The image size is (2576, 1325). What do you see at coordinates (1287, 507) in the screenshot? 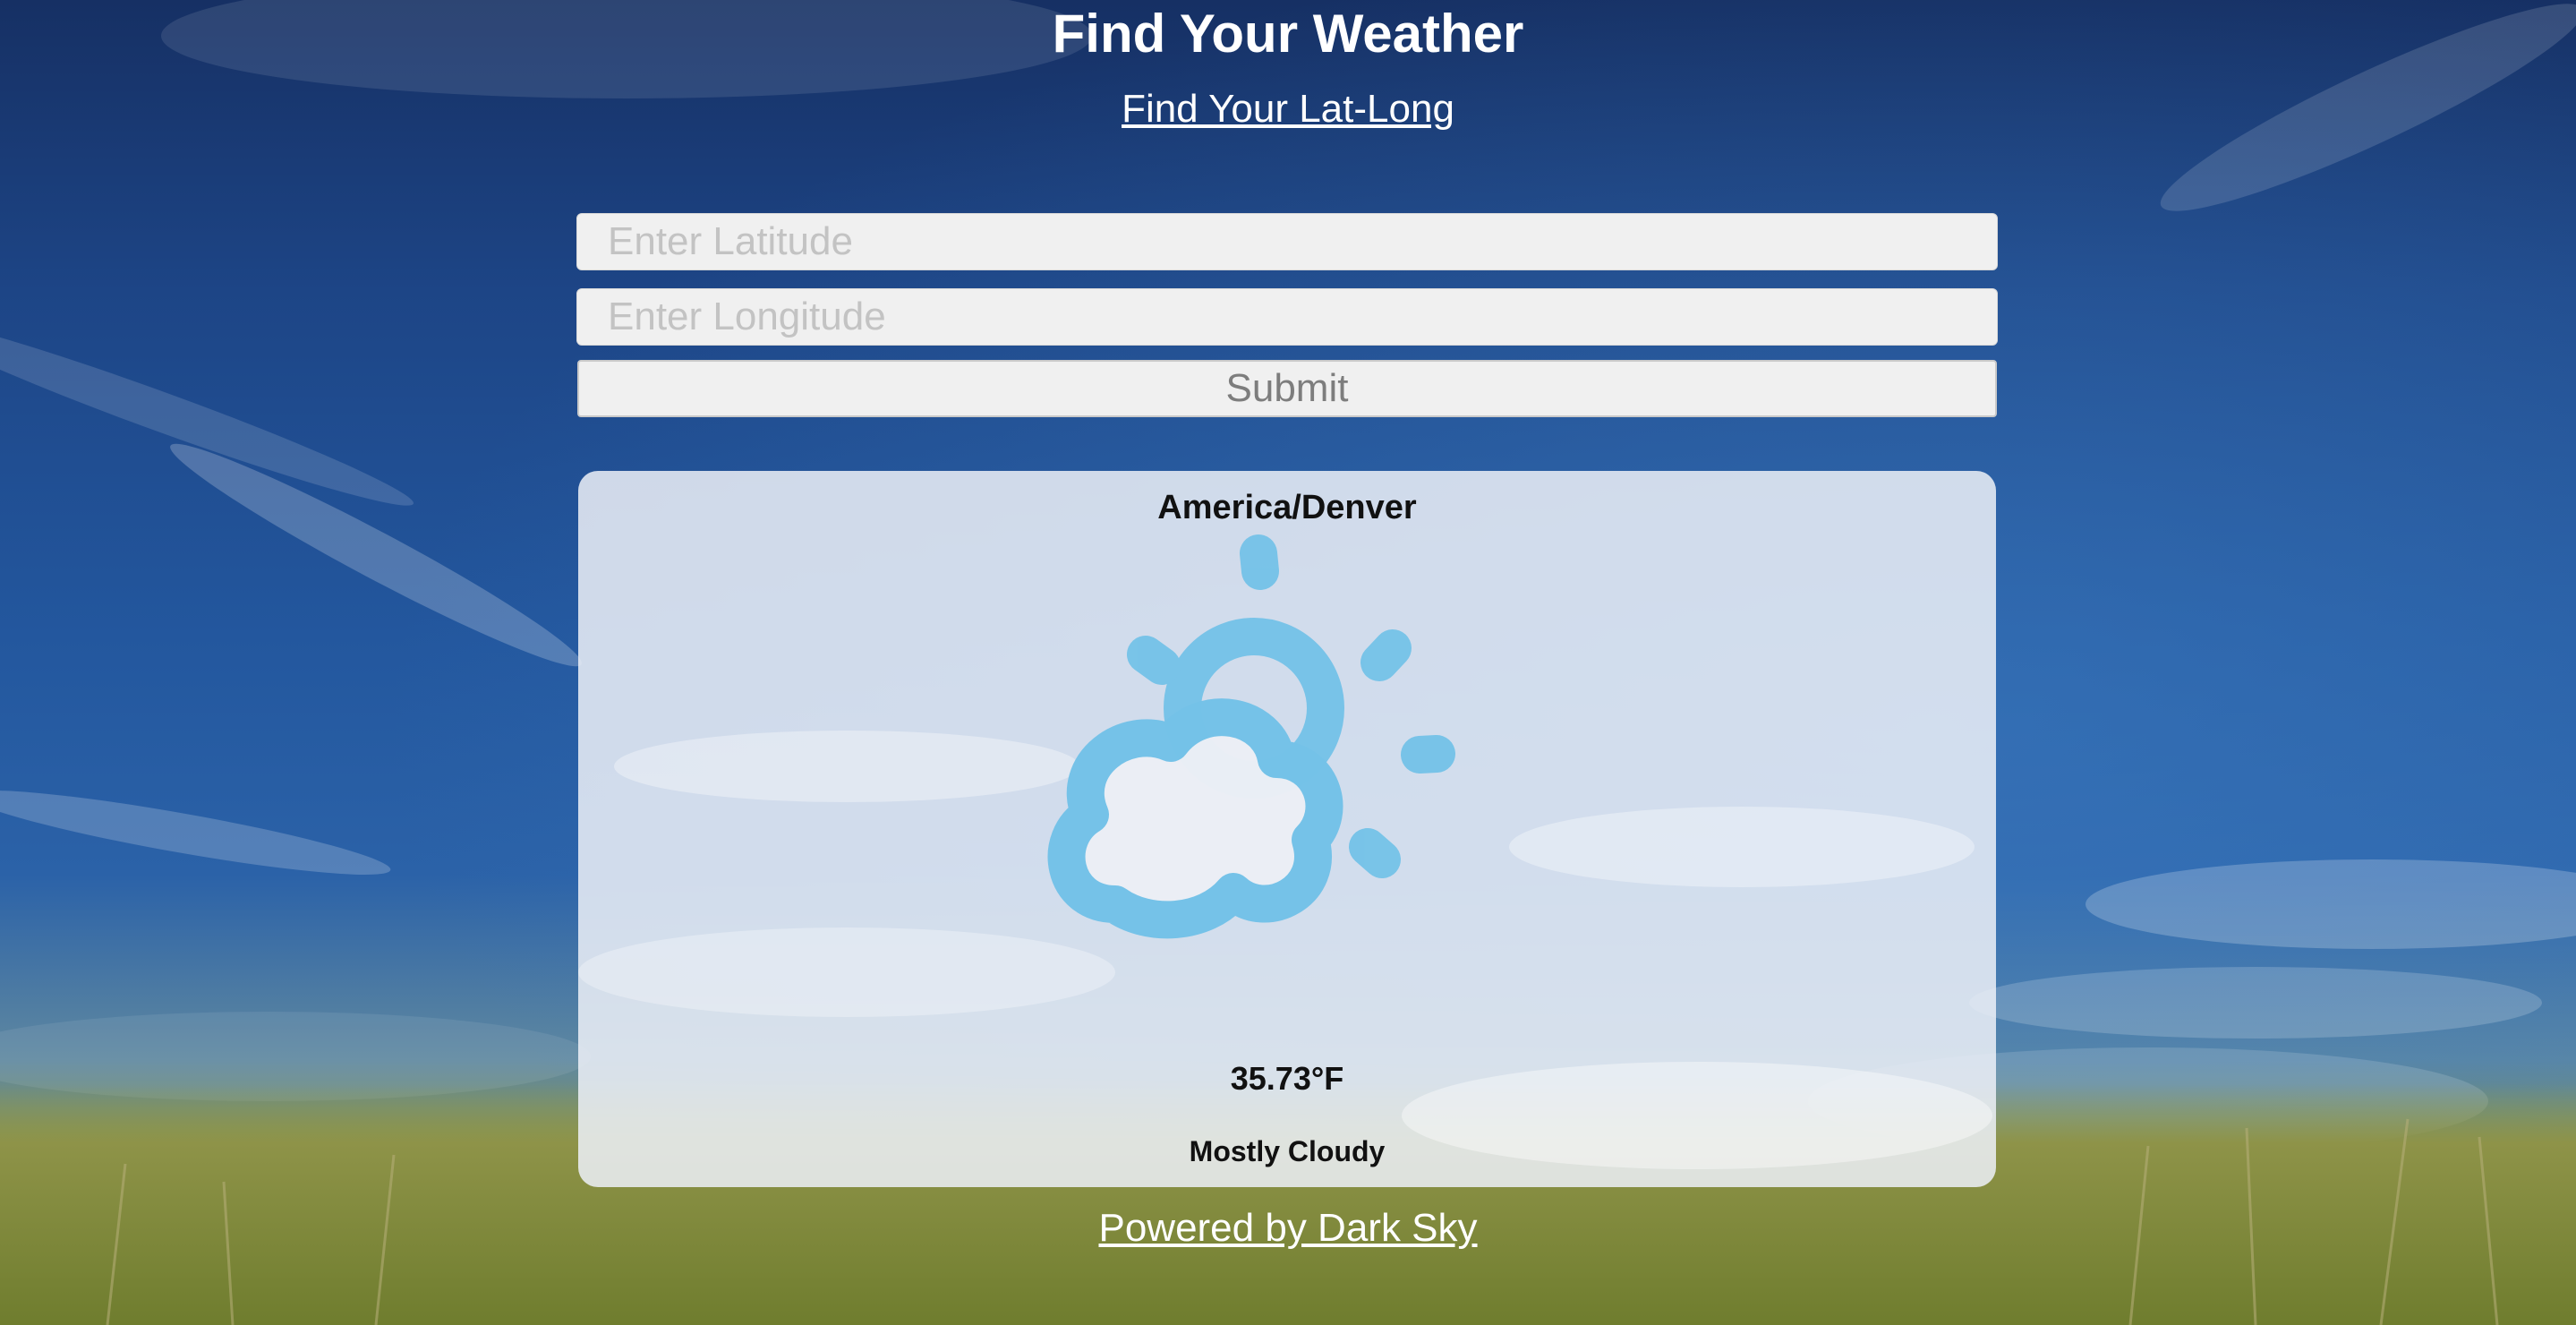
I see `timezone-label: America/Denver` at bounding box center [1287, 507].